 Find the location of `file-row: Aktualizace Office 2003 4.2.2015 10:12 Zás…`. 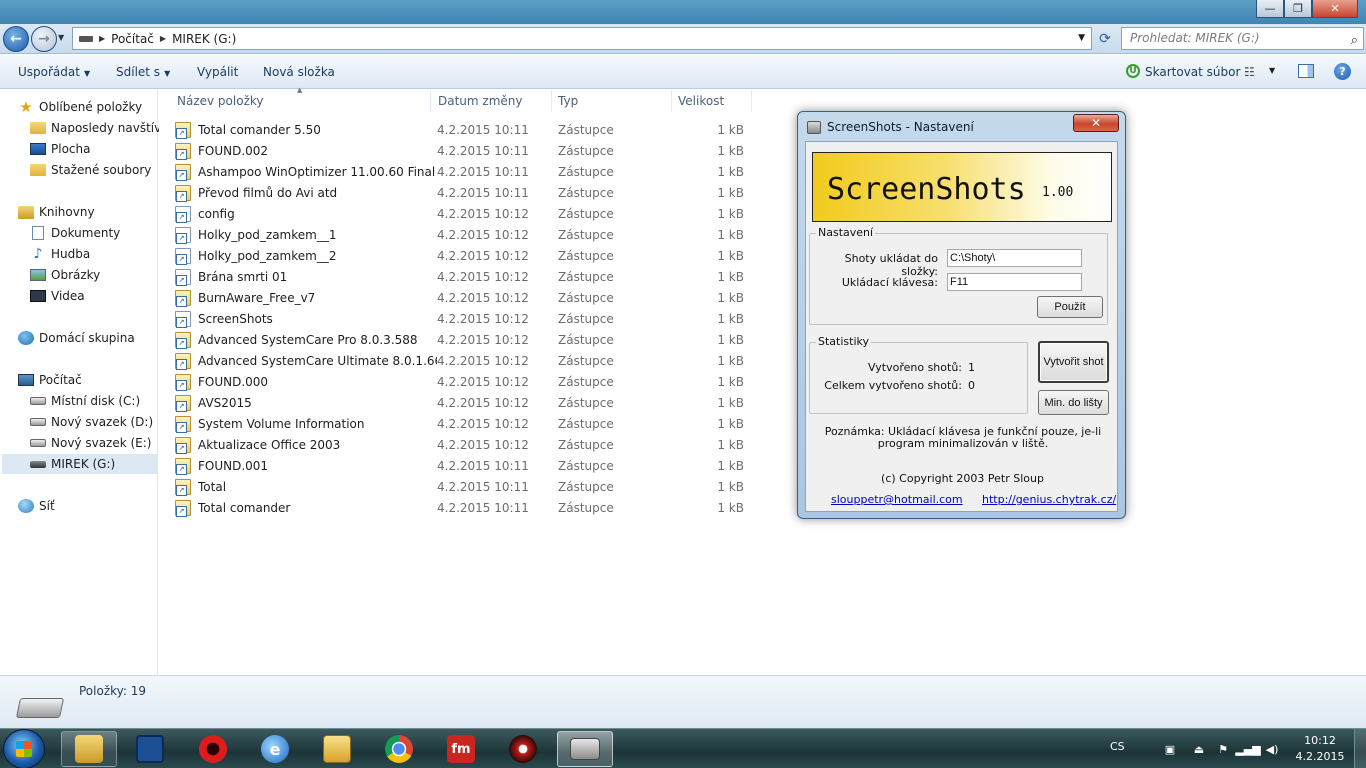

file-row: Aktualizace Office 2003 4.2.2015 10:12 Zás… is located at coordinates (465, 444).